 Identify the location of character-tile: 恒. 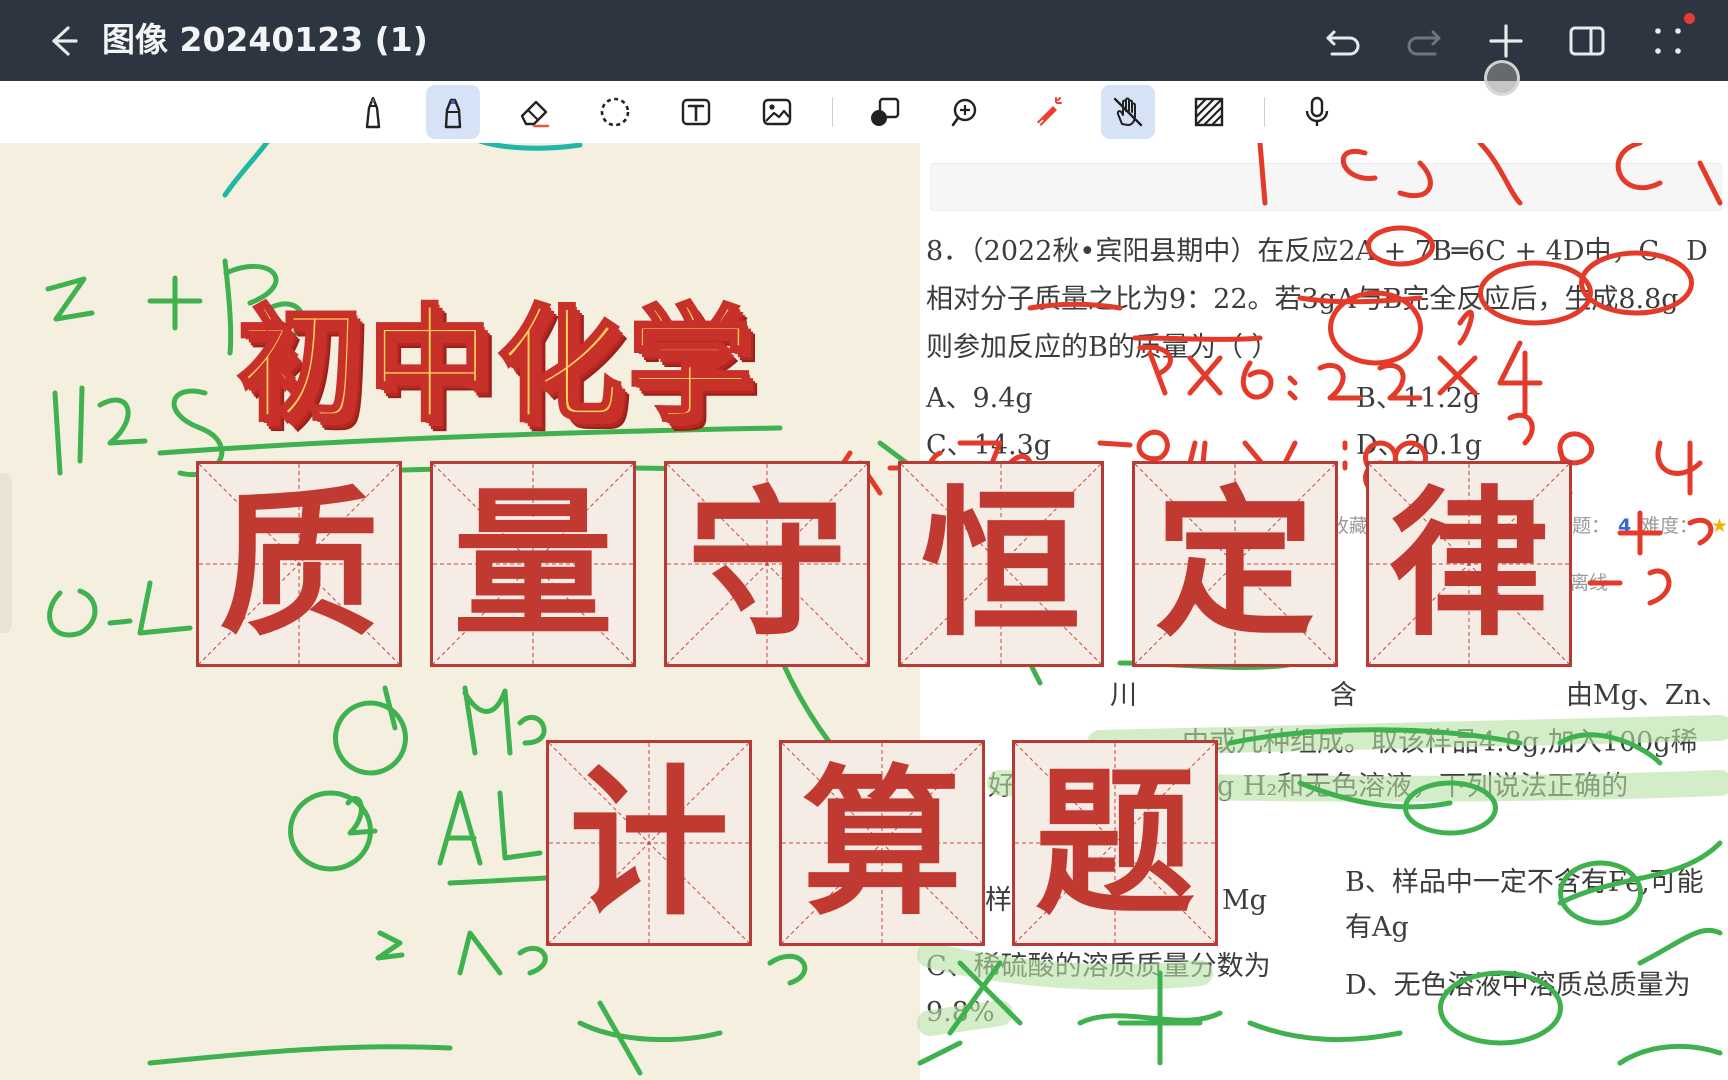
(1001, 564).